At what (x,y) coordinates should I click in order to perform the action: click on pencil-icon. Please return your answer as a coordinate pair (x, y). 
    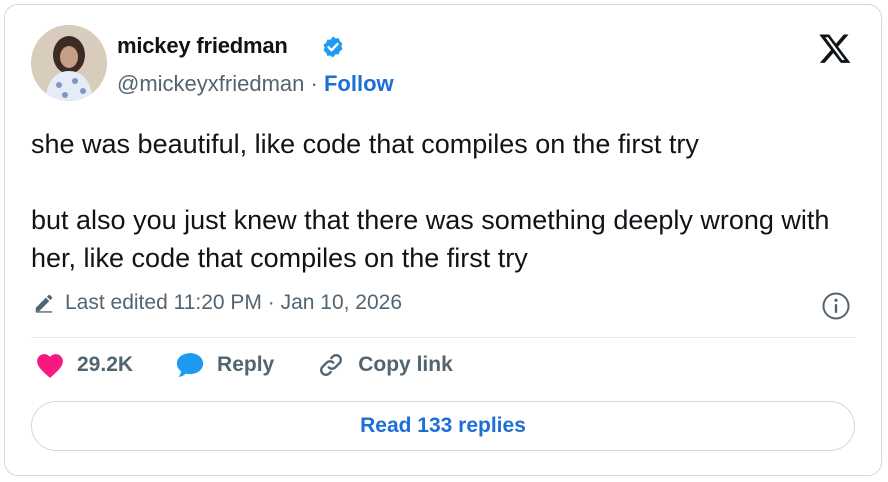
    Looking at the image, I should click on (44, 303).